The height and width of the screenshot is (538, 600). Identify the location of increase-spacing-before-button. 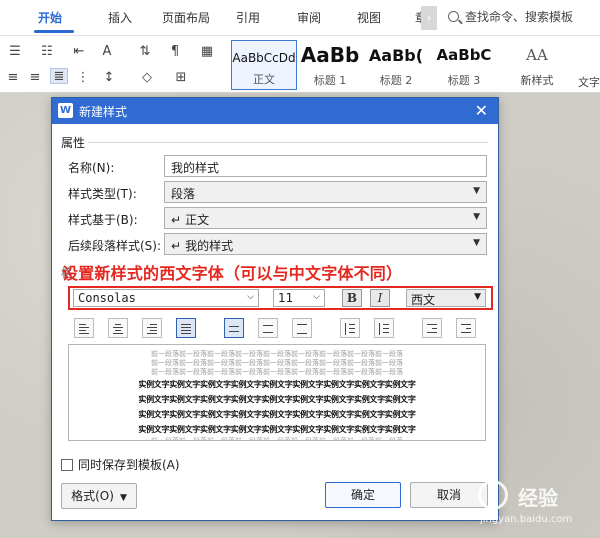
(350, 328).